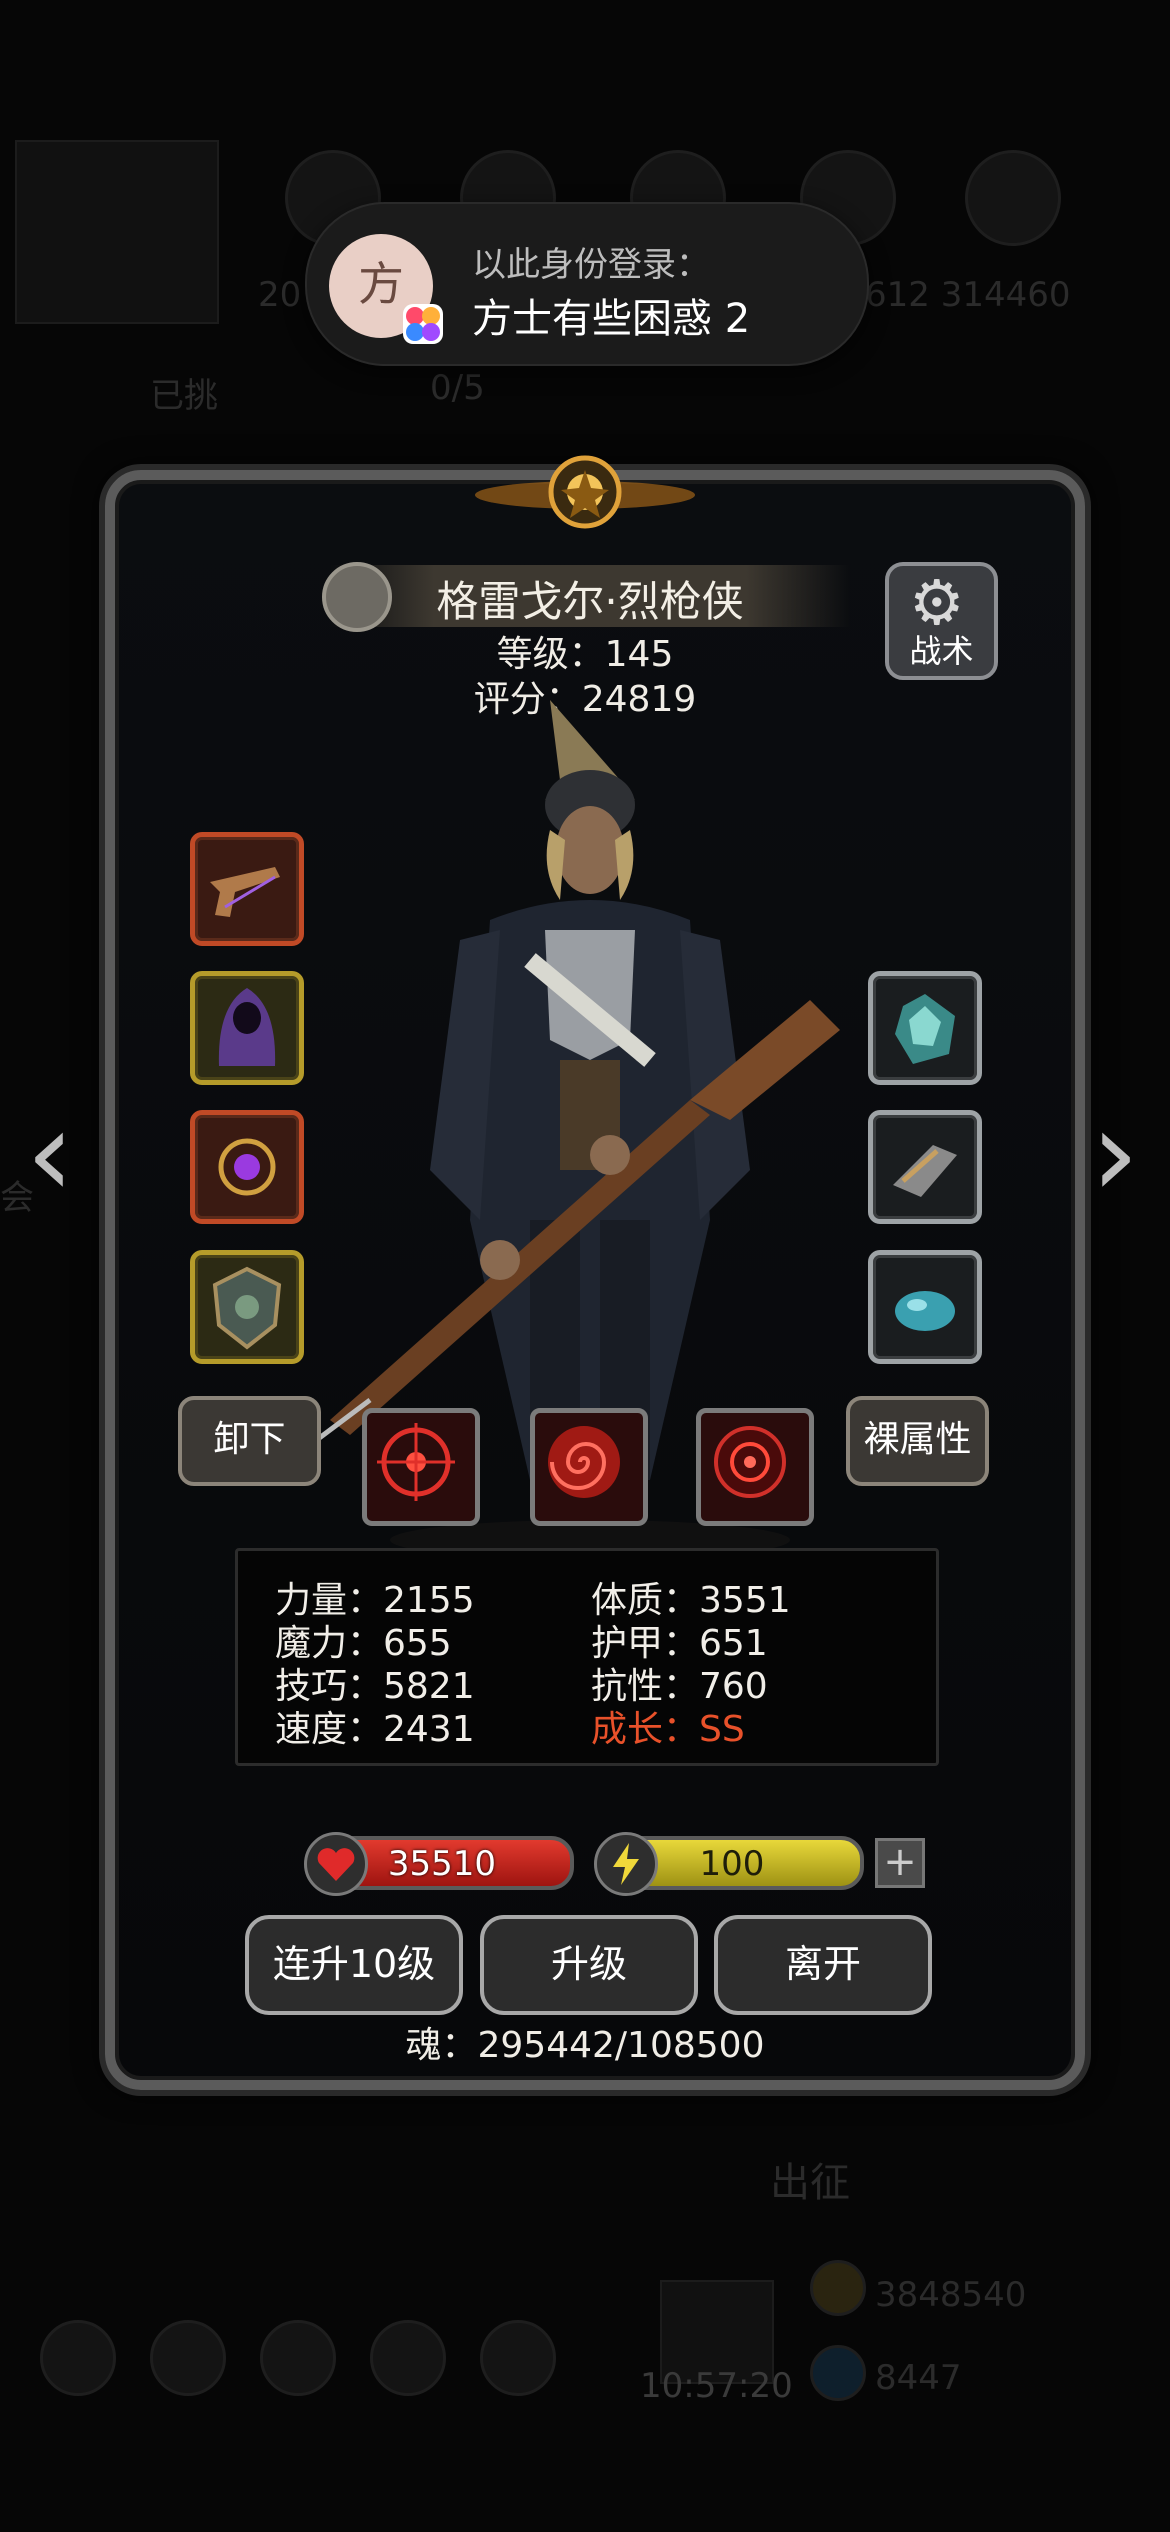 The width and height of the screenshot is (1170, 2532). Describe the element at coordinates (247, 1167) in the screenshot. I see `purple-amulet-icon` at that location.